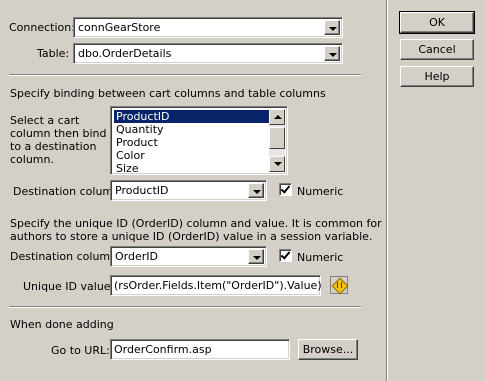 This screenshot has height=381, width=485. What do you see at coordinates (32, 159) in the screenshot?
I see `select-cart-label-line: column.` at bounding box center [32, 159].